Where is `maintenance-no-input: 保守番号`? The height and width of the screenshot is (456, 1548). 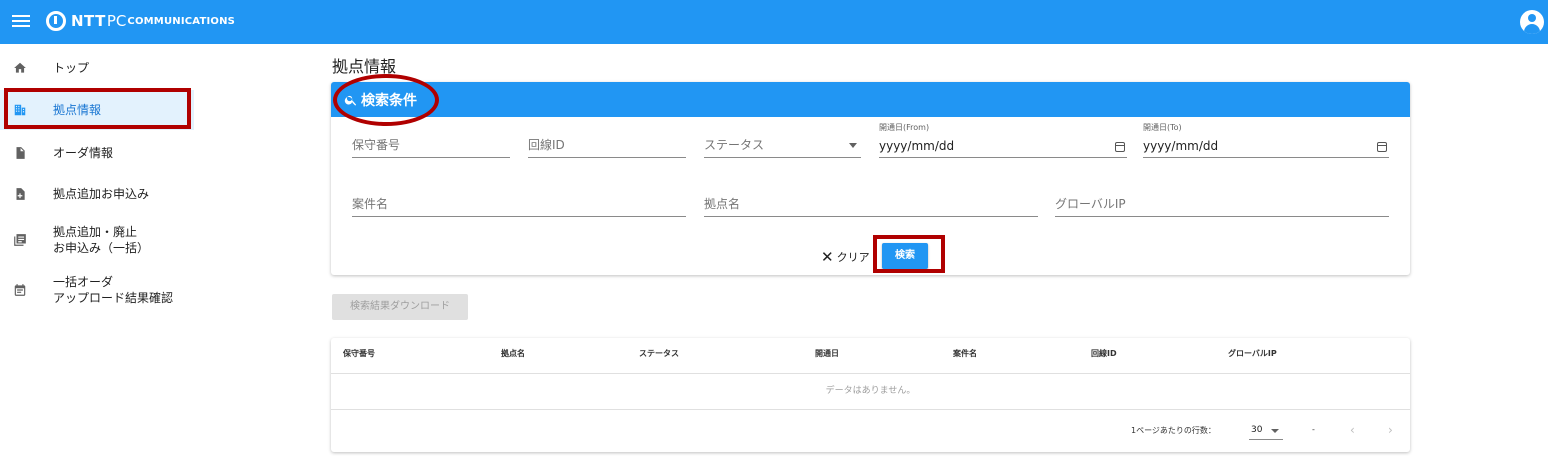
maintenance-no-input: 保守番号 is located at coordinates (431, 147).